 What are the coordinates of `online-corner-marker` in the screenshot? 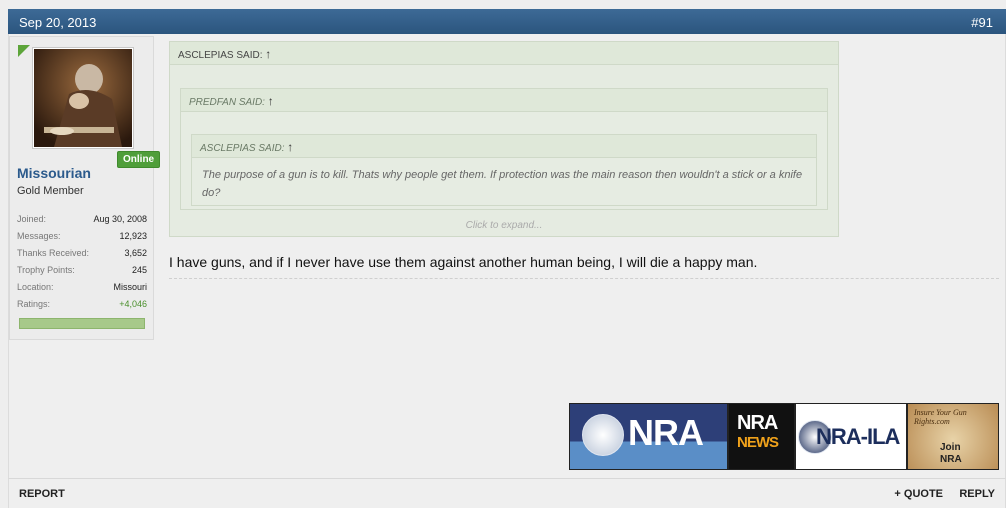 It's located at (24, 51).